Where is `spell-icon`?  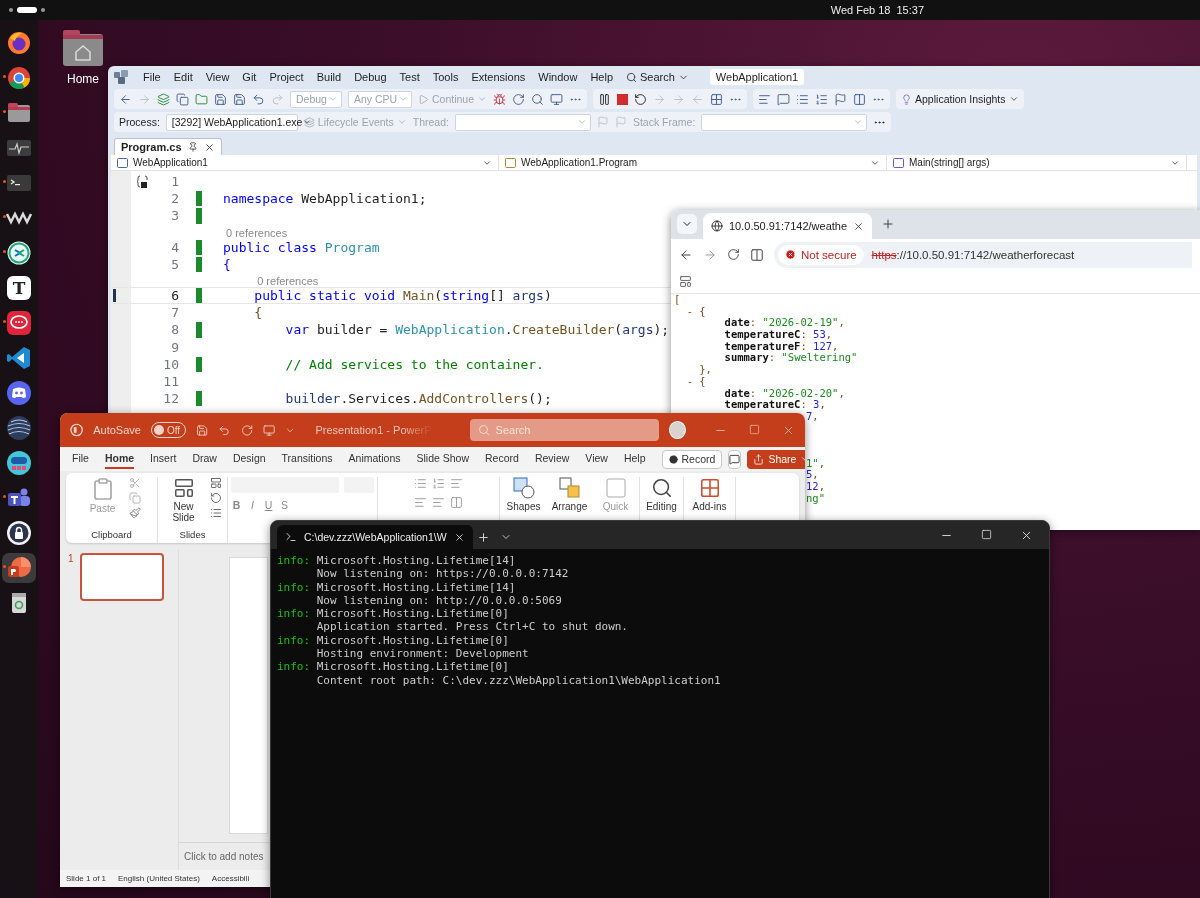 spell-icon is located at coordinates (765, 99).